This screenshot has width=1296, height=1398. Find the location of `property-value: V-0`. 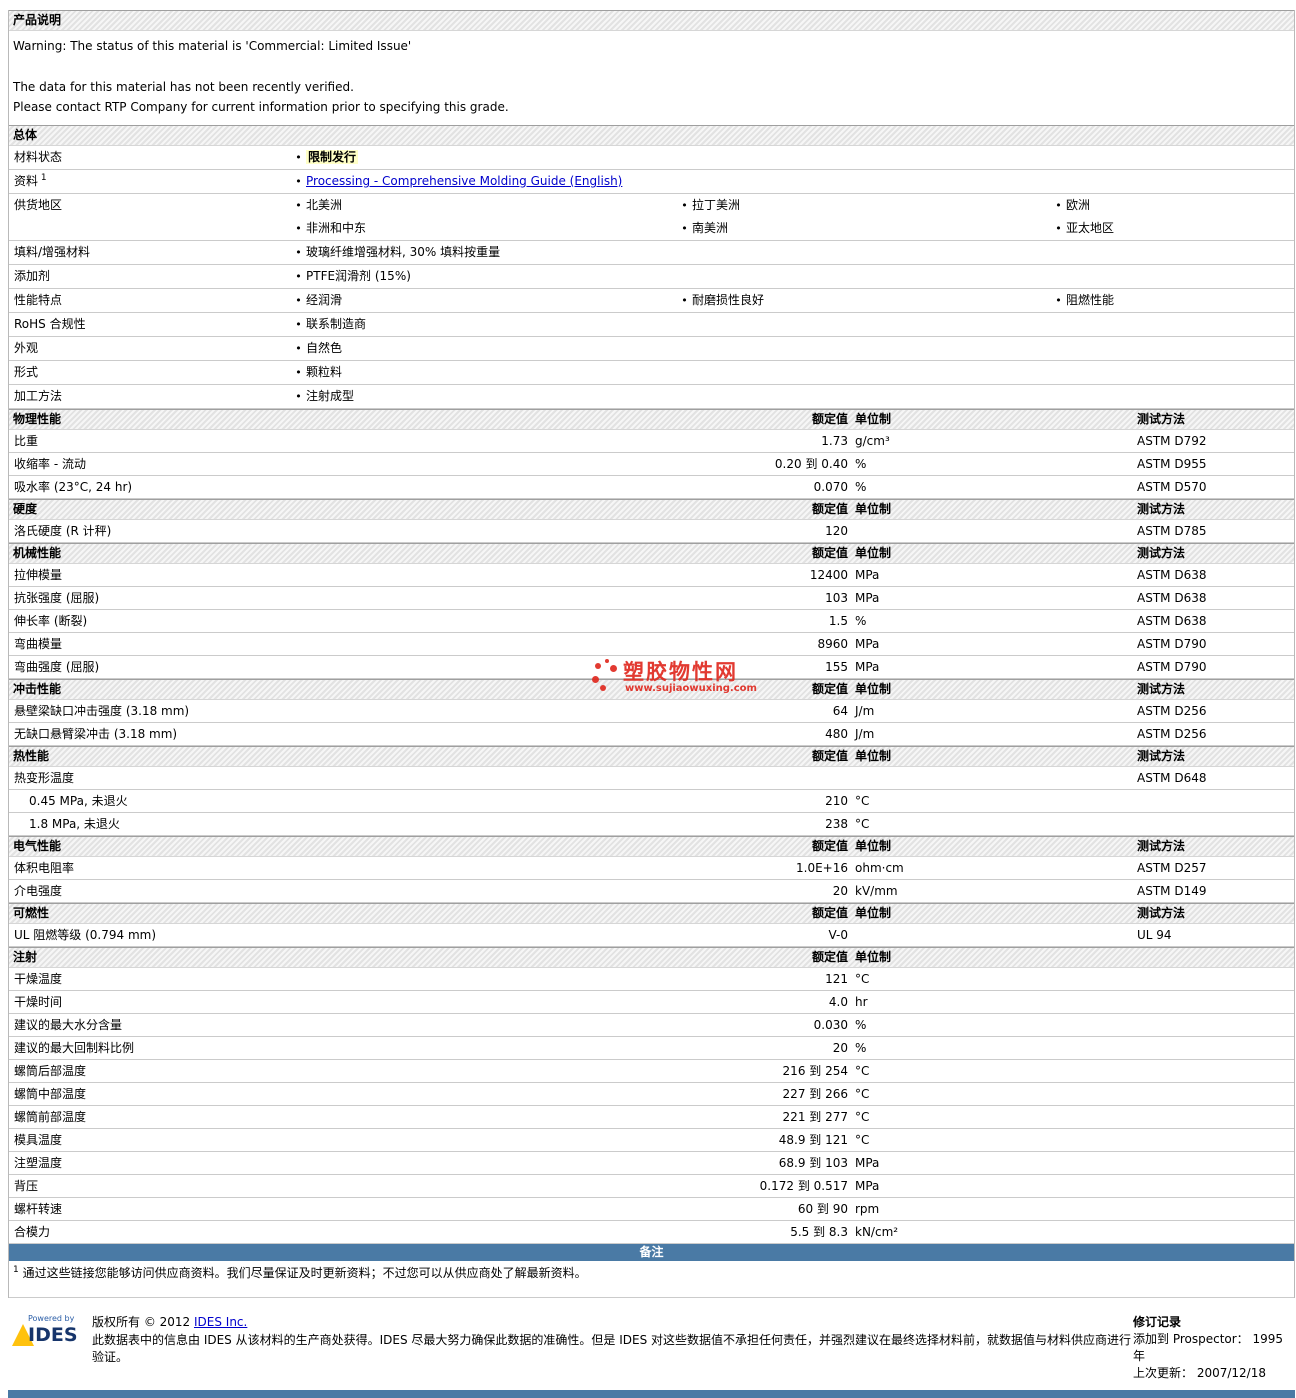

property-value: V-0 is located at coordinates (838, 935).